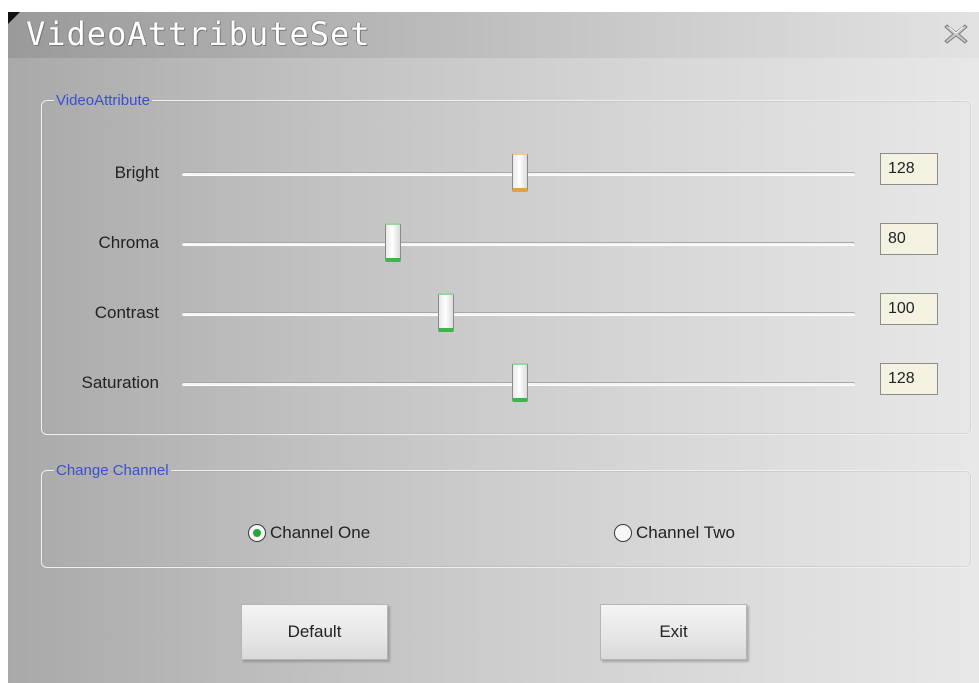  Describe the element at coordinates (320, 533) in the screenshot. I see `channel-one-label: Channel One` at that location.